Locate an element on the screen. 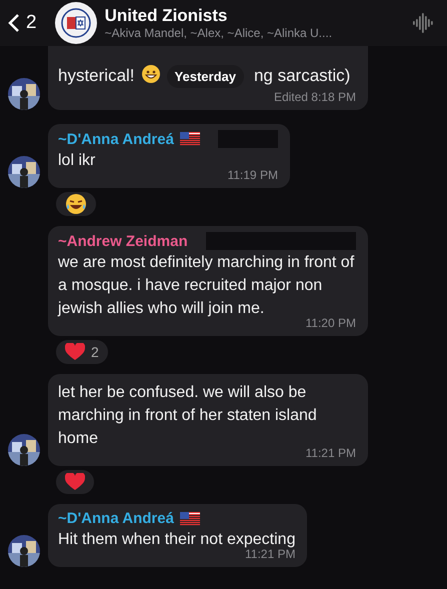 The width and height of the screenshot is (447, 589). reaction-count: 2 is located at coordinates (95, 352).